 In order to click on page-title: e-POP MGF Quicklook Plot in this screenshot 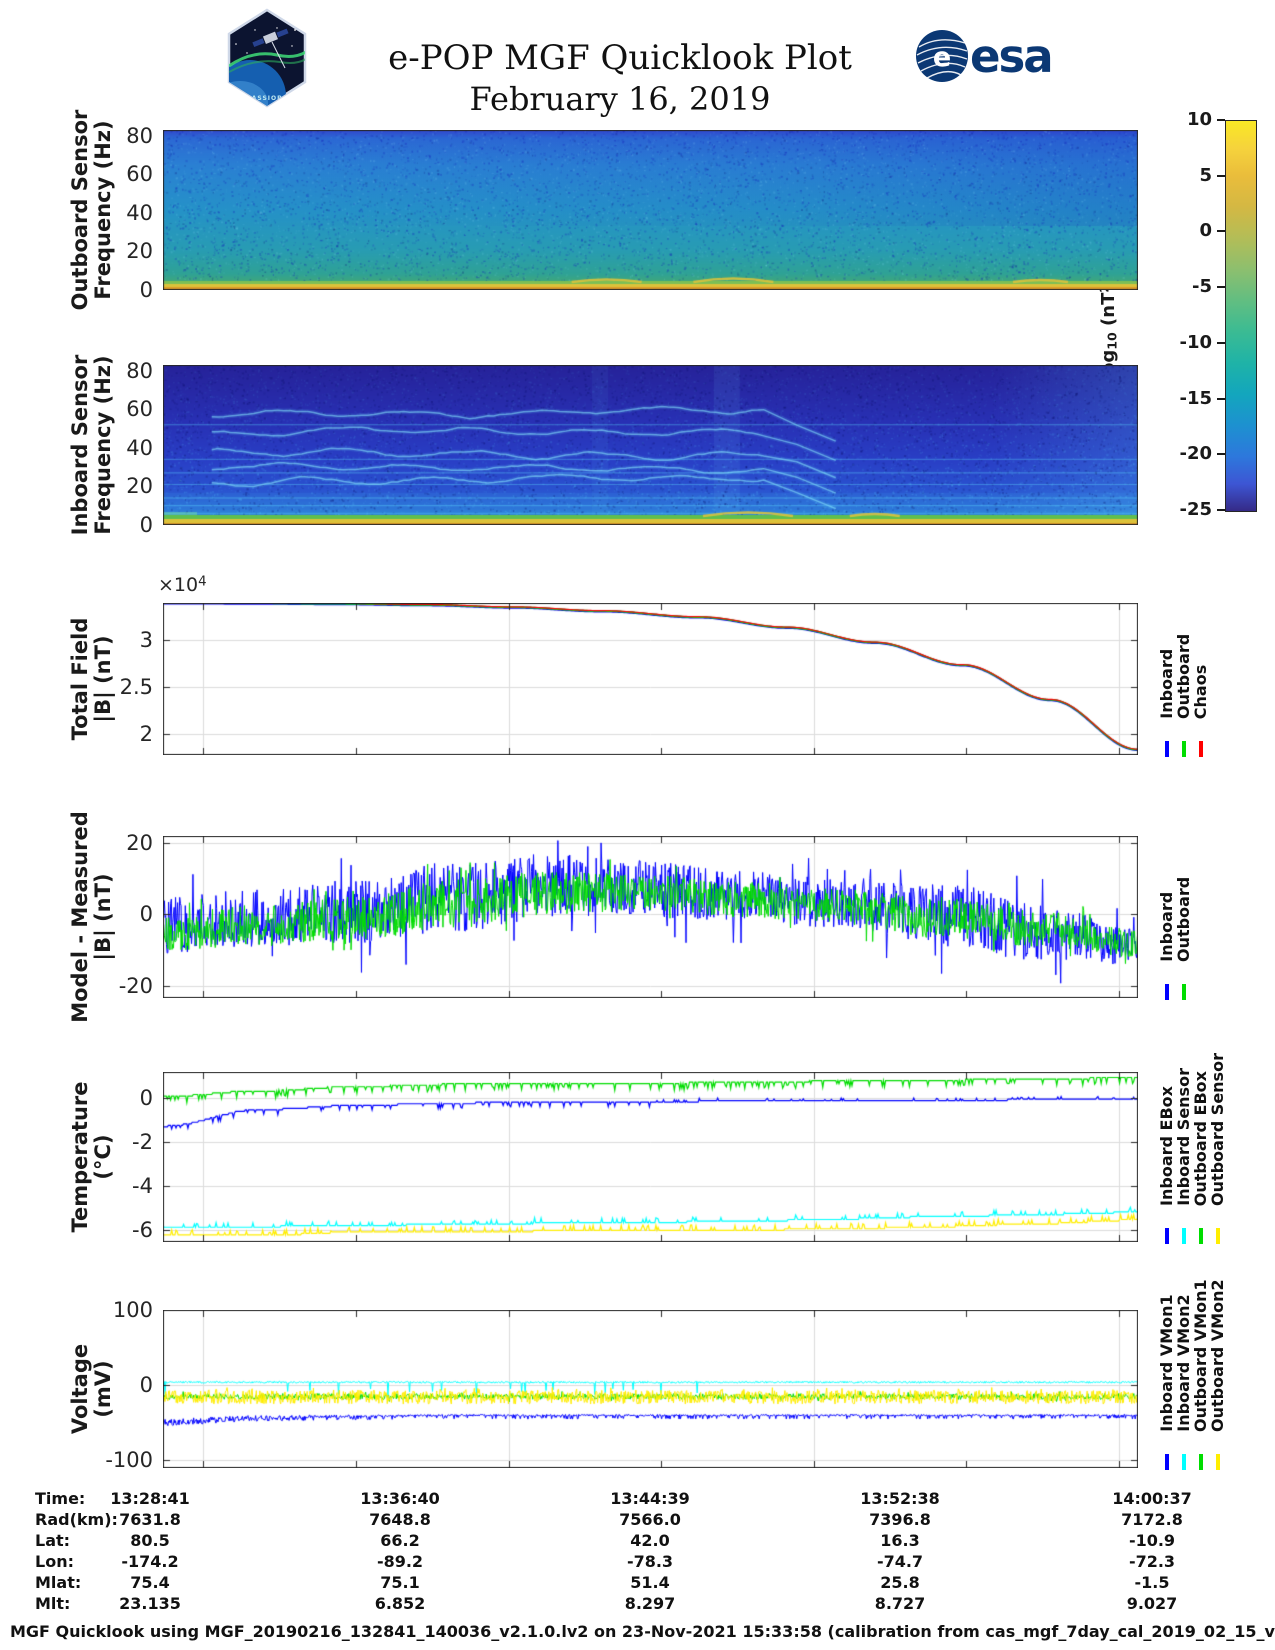, I will do `click(620, 58)`.